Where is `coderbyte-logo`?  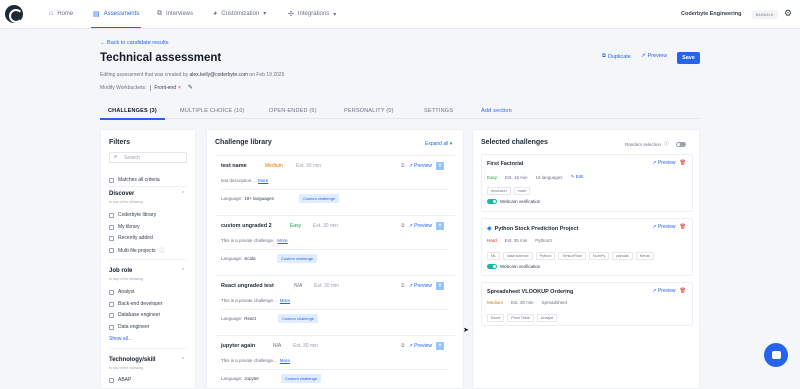 coderbyte-logo is located at coordinates (14, 14).